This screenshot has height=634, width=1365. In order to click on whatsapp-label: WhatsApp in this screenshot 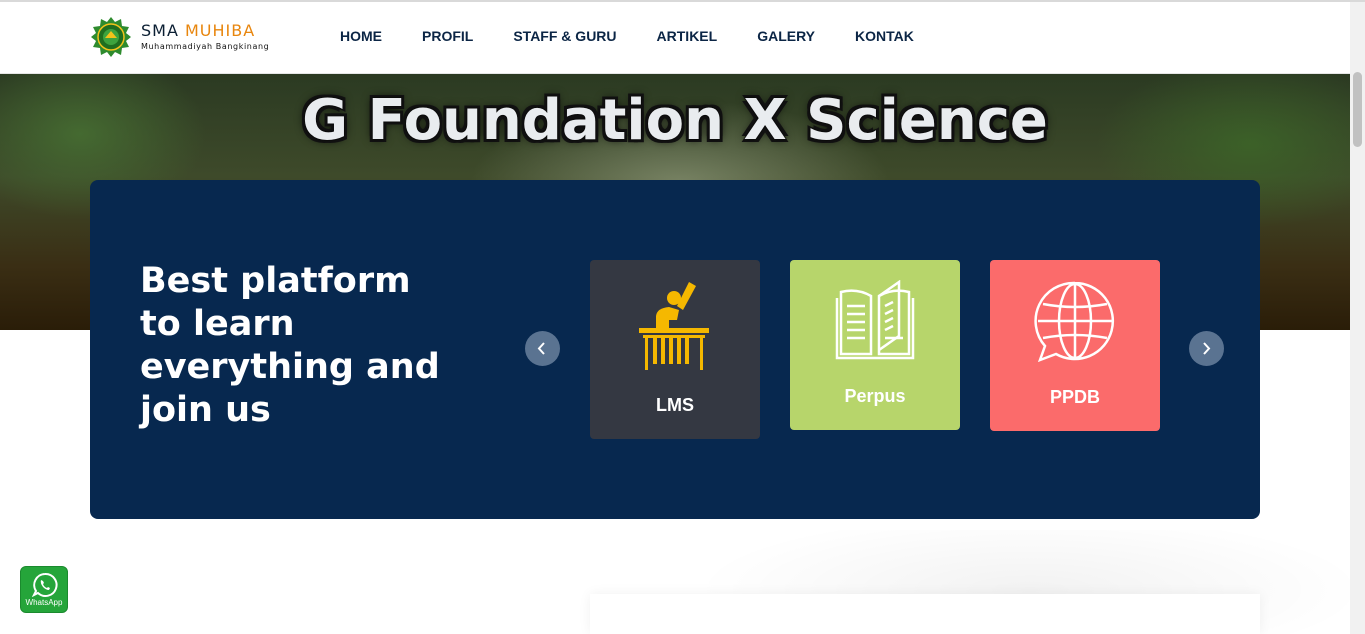, I will do `click(44, 602)`.